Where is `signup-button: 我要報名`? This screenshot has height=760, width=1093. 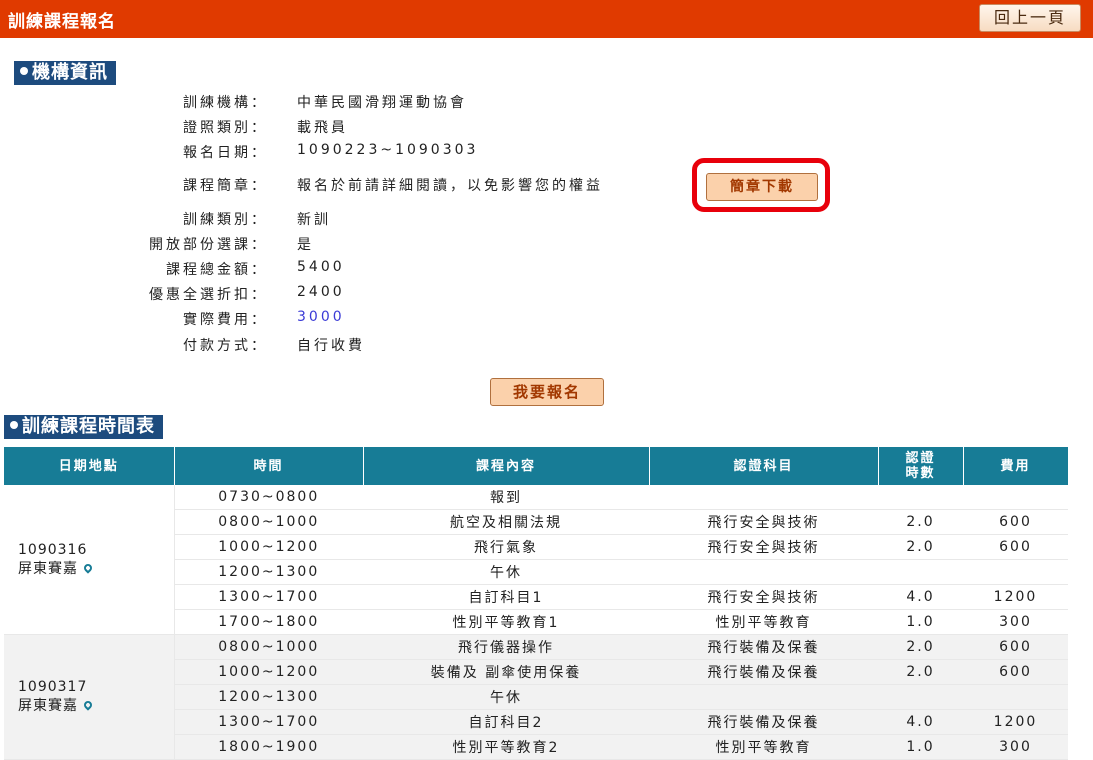
signup-button: 我要報名 is located at coordinates (547, 392).